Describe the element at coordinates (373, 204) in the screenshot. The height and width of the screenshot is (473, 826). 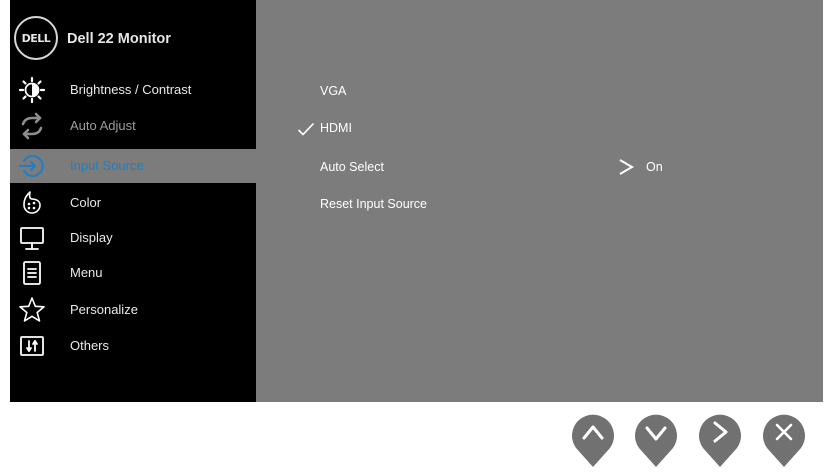
I see `option-reset-input-source: Reset Input Source` at that location.